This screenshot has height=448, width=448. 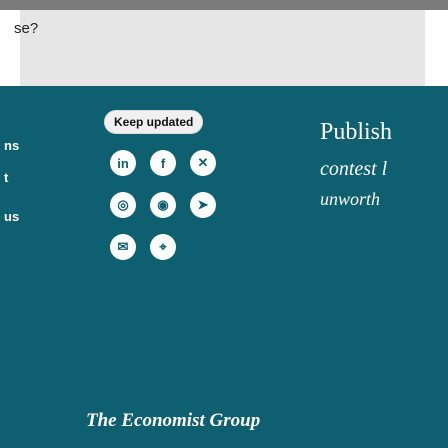 I want to click on right-line-3: unworth, so click(x=350, y=199).